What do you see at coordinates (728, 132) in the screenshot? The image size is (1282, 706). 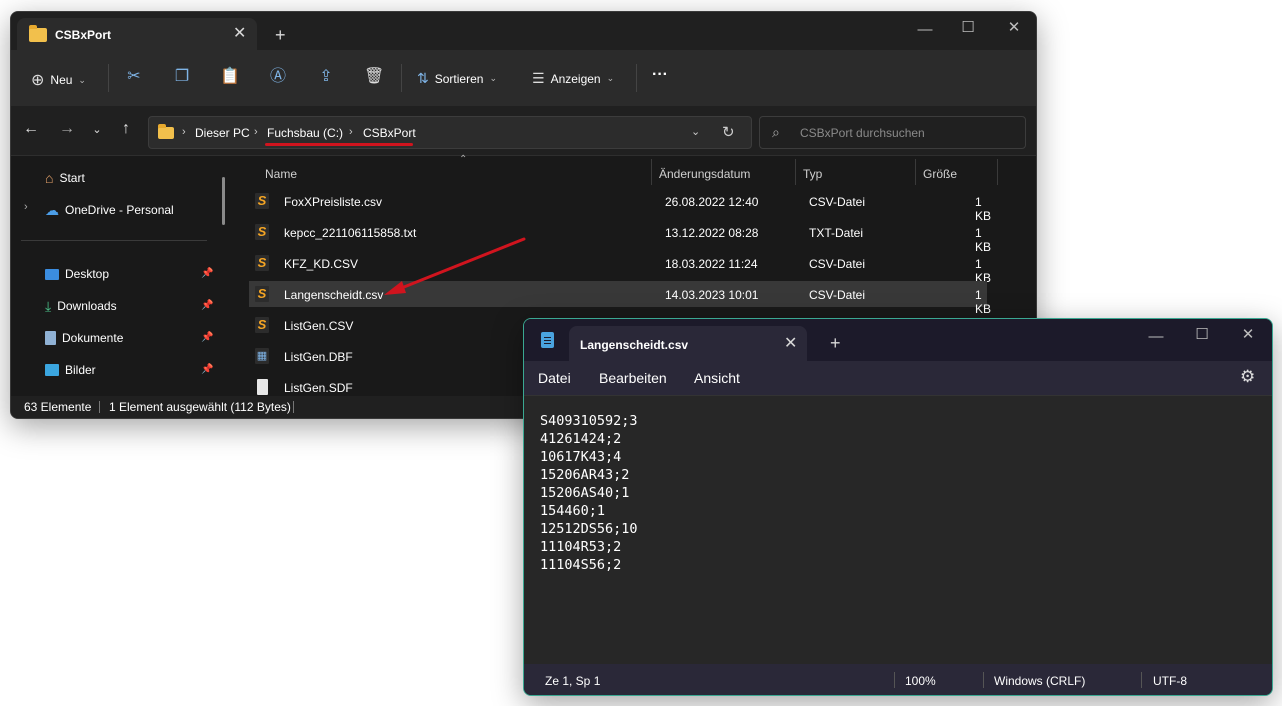 I see `refresh-icon: ↻` at bounding box center [728, 132].